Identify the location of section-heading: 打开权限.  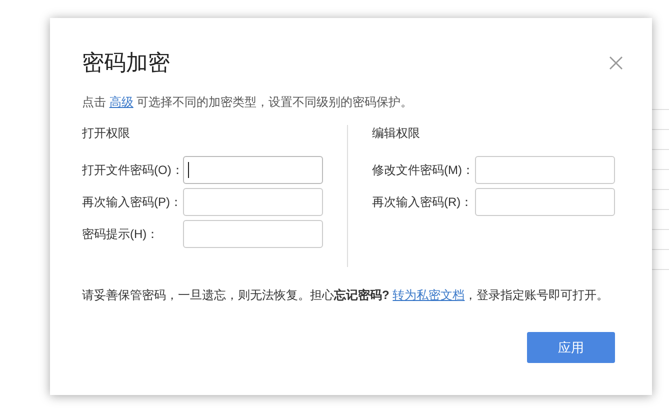
(106, 133).